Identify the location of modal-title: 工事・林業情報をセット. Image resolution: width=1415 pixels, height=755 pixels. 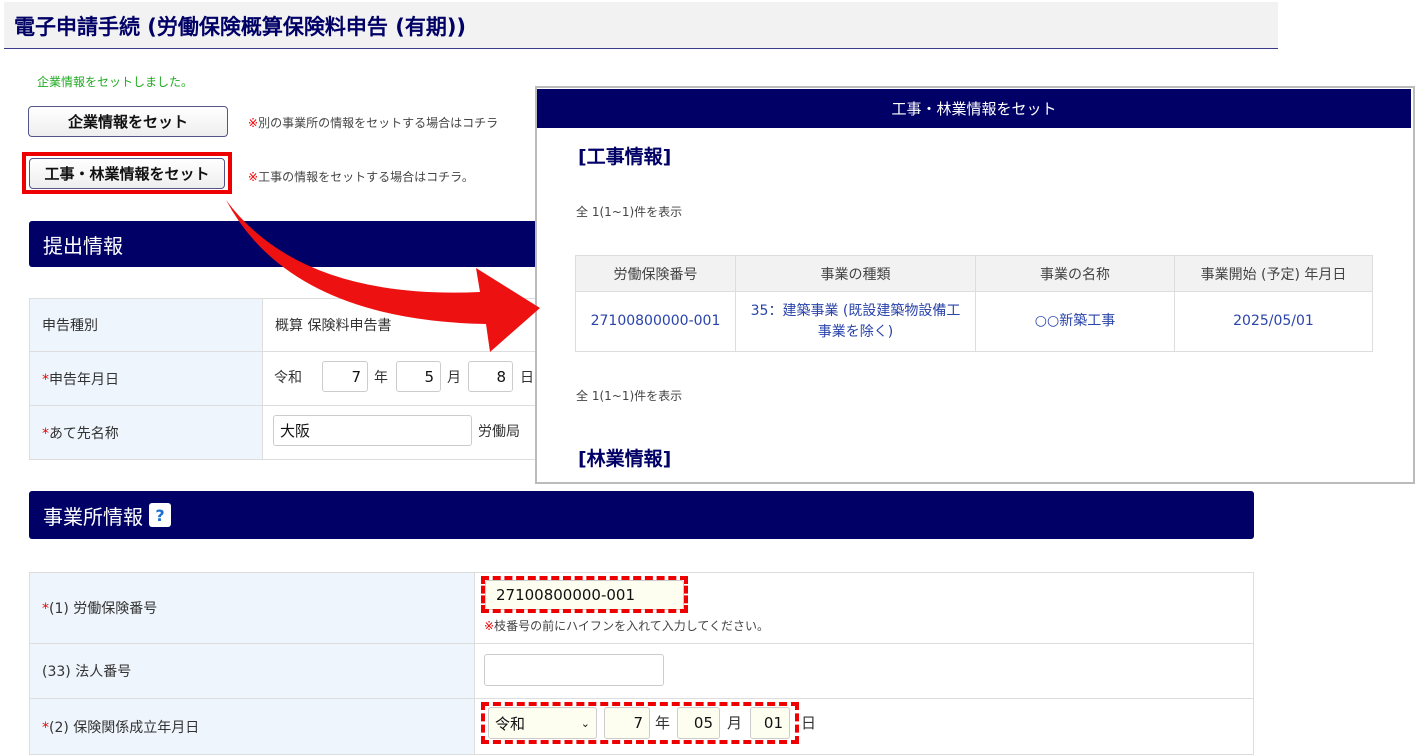
(974, 108).